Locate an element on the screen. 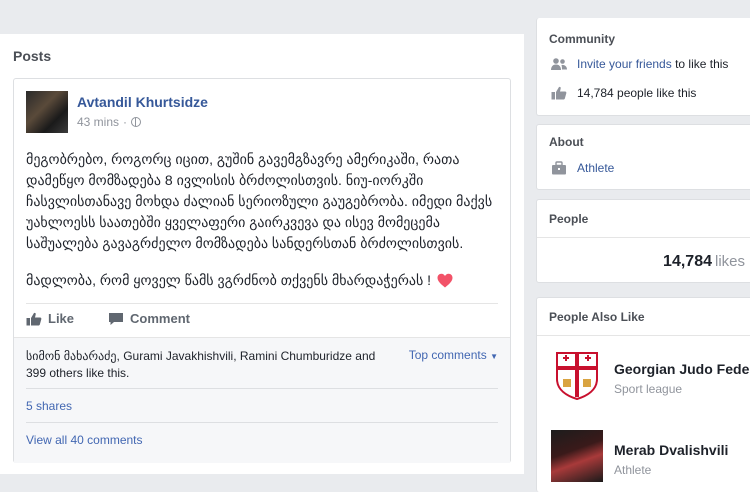 Image resolution: width=750 pixels, height=492 pixels. people-likes-count: 14,784 likes is located at coordinates (704, 262).